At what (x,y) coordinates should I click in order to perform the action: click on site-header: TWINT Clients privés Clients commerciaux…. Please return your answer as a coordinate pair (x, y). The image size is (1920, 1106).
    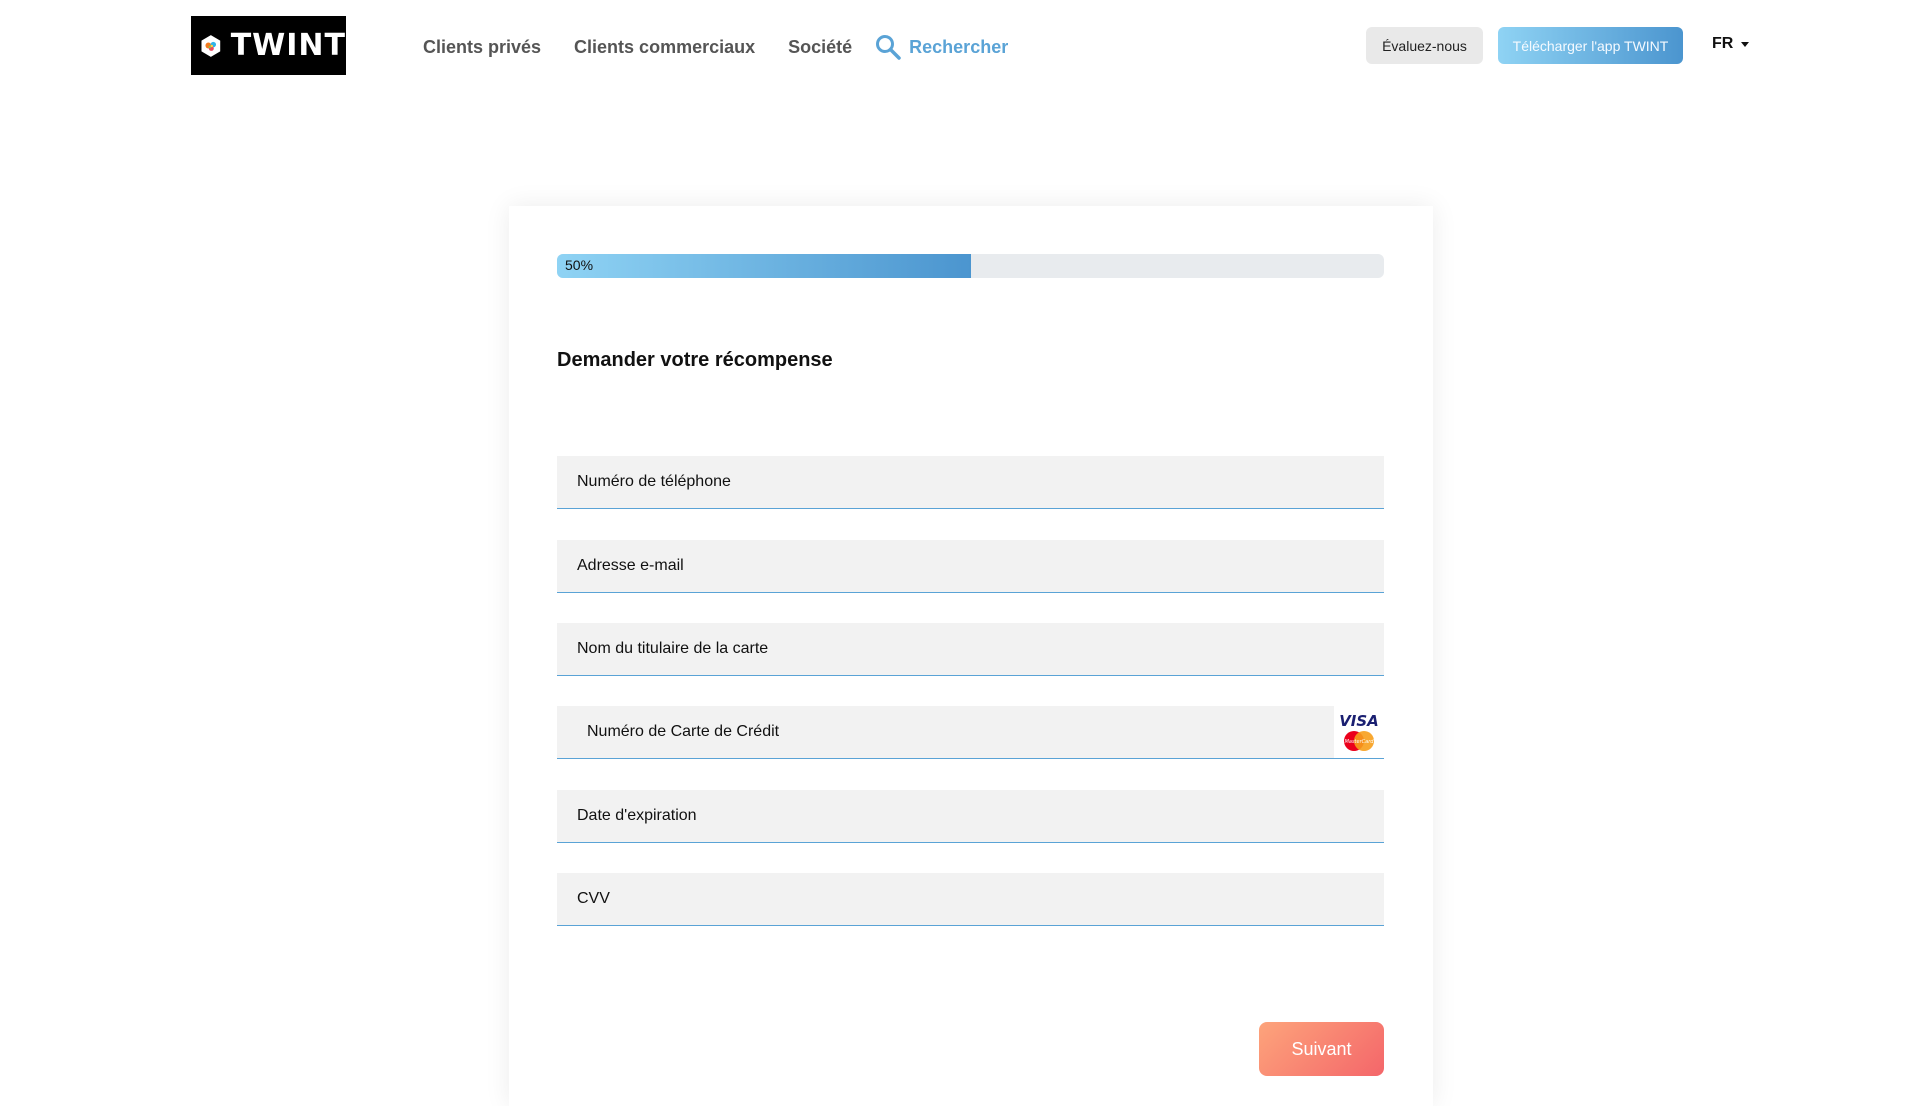
    Looking at the image, I should click on (960, 46).